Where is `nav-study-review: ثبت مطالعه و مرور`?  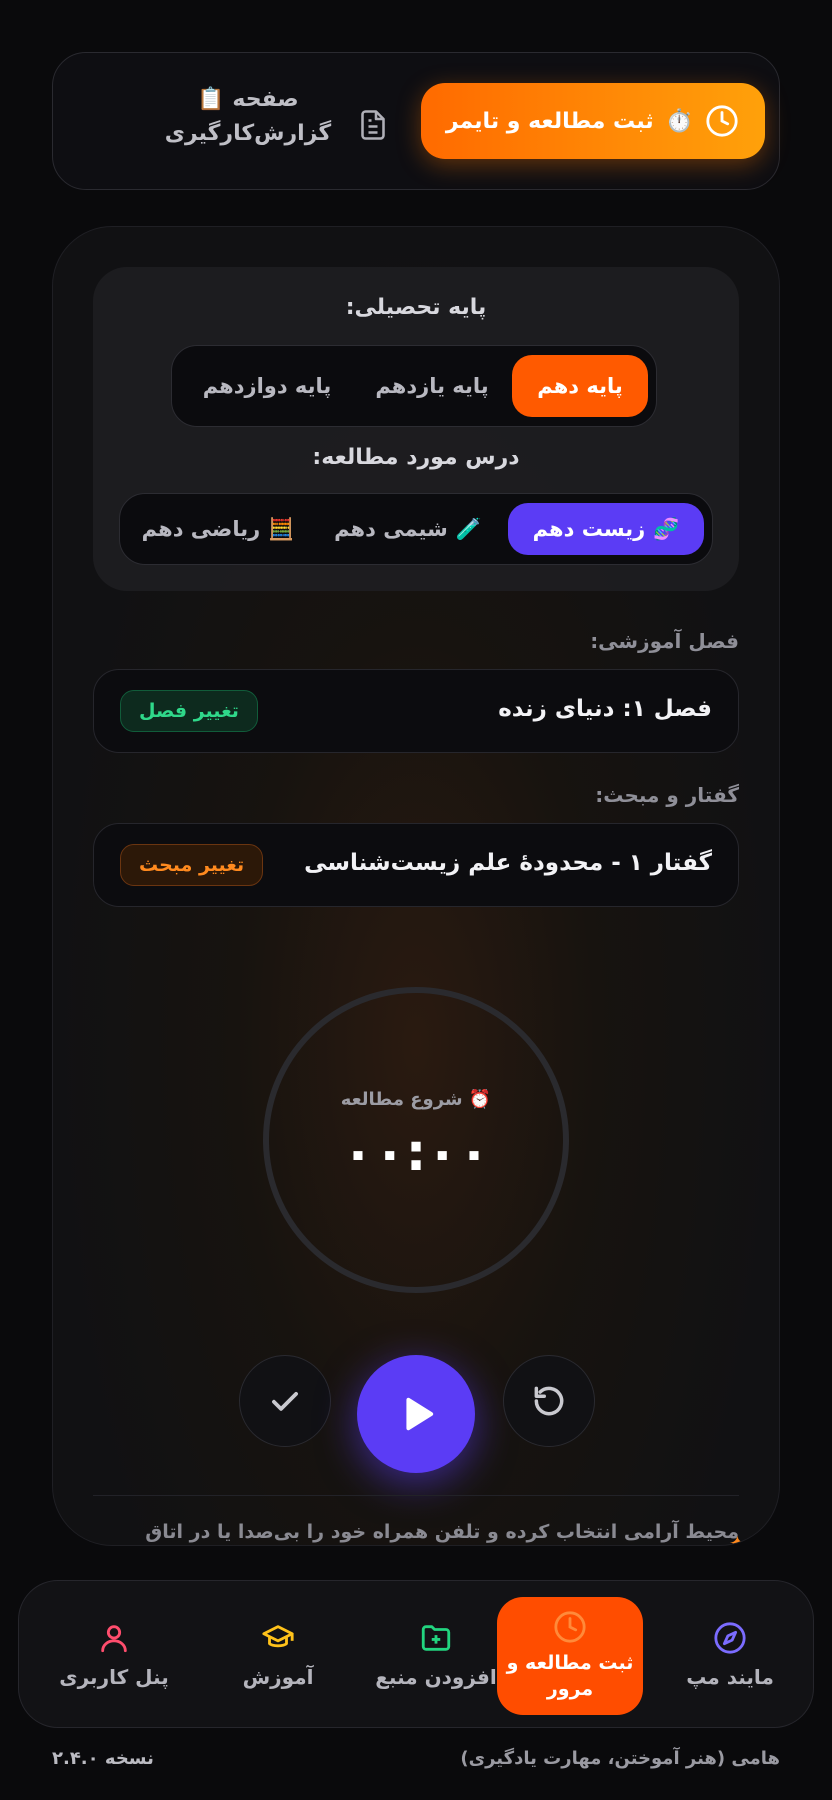 nav-study-review: ثبت مطالعه و مرور is located at coordinates (570, 1656).